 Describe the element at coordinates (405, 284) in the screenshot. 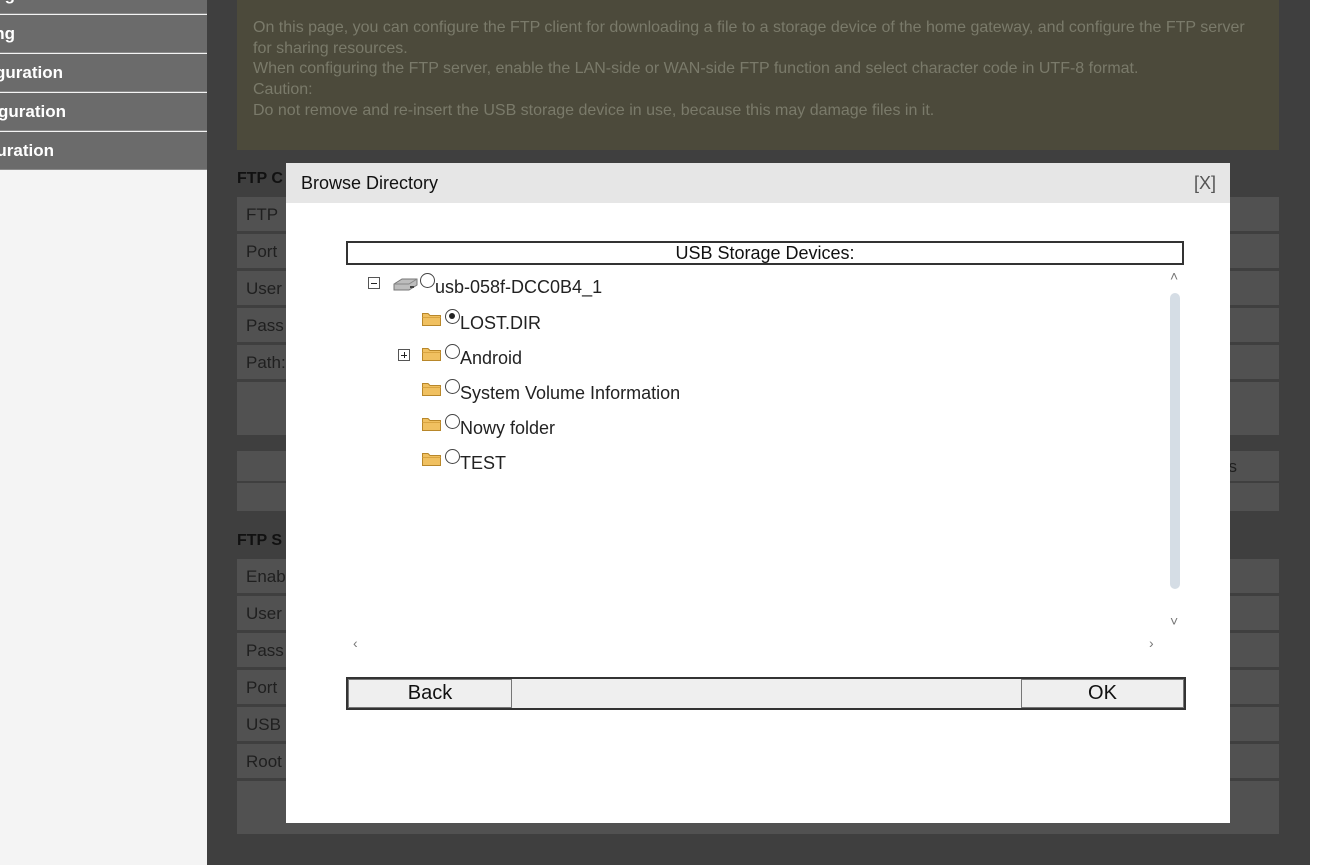

I see `usb-drive-icon` at that location.